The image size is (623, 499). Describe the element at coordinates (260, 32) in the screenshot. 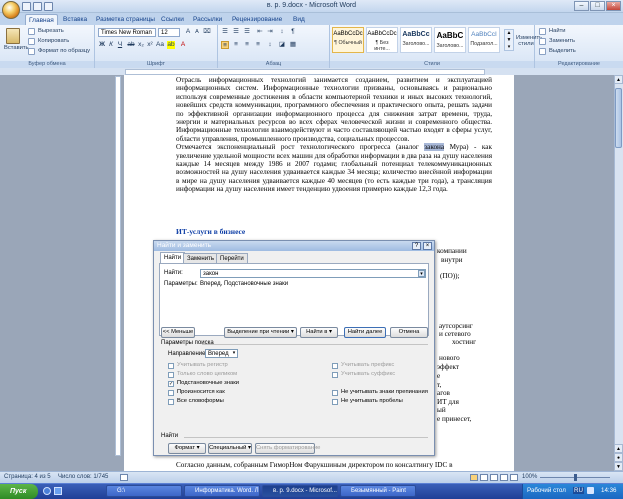

I see `decrease-indent-icon: ⇤` at that location.